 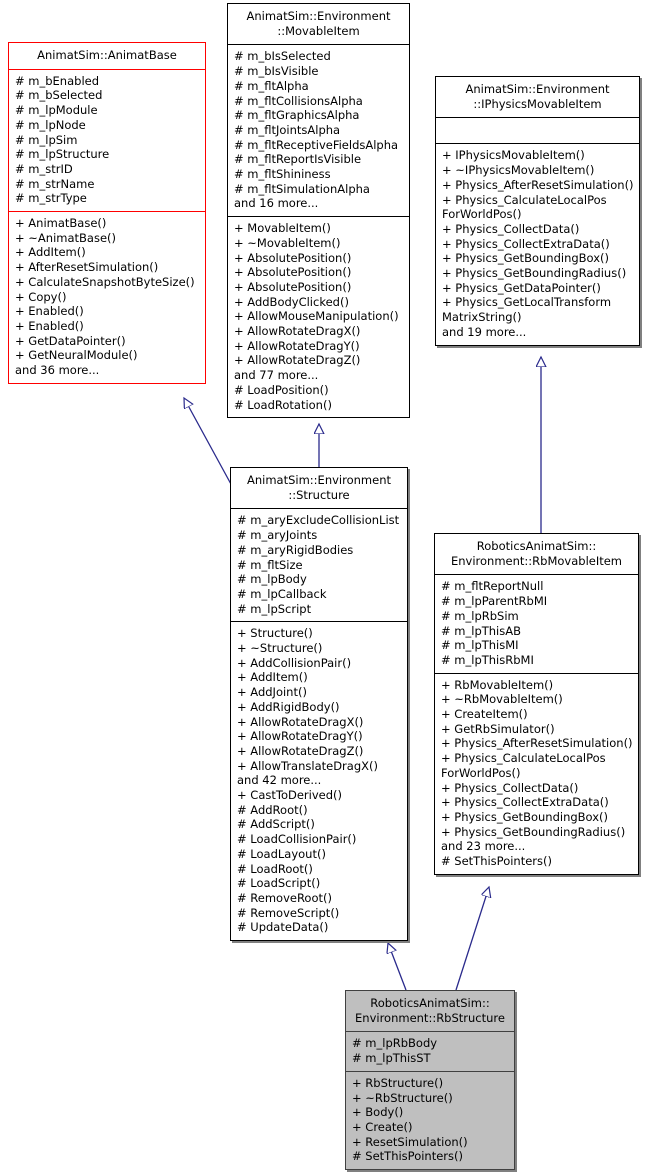 What do you see at coordinates (76, 355) in the screenshot?
I see `operation-row: + GetNeuralModule()` at bounding box center [76, 355].